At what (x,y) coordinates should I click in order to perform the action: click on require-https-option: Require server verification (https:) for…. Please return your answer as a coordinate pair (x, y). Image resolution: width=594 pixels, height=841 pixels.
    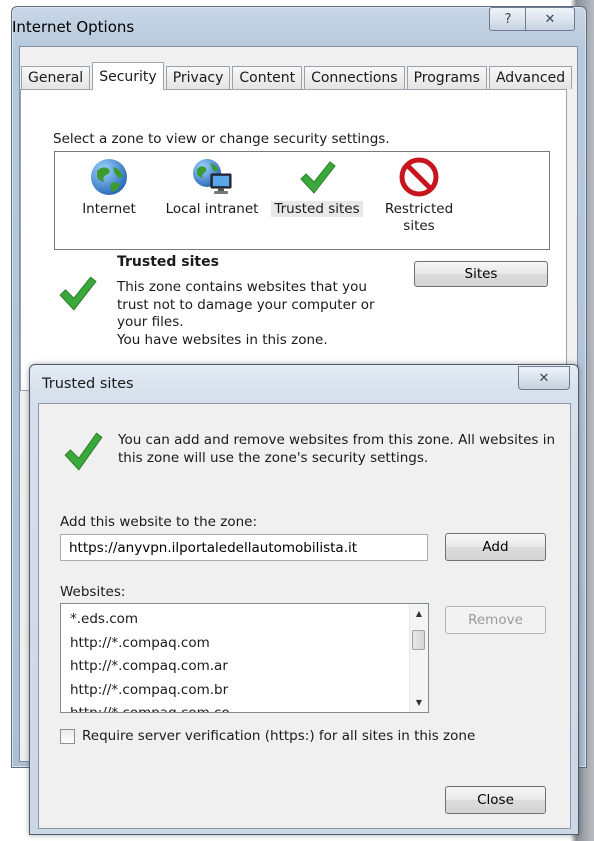
    Looking at the image, I should click on (267, 736).